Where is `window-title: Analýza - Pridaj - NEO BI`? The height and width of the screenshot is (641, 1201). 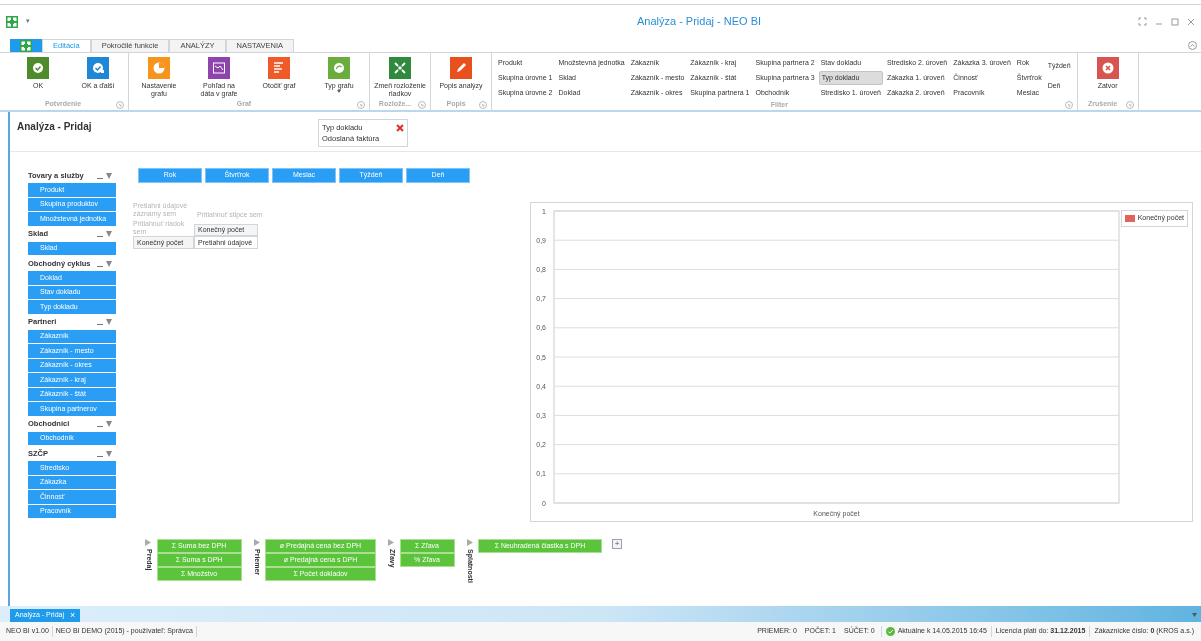
window-title: Analýza - Pridaj - NEO BI is located at coordinates (699, 22).